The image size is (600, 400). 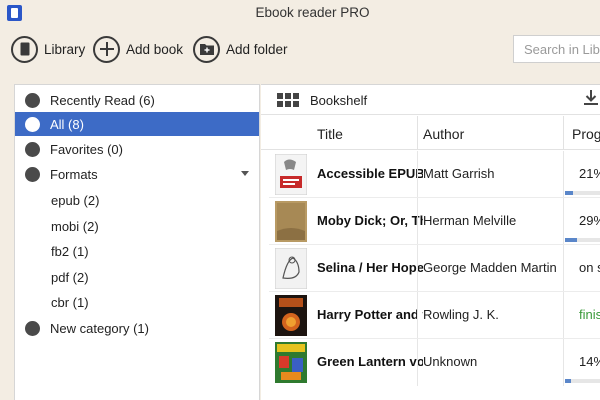 I want to click on library-button: Library, so click(x=48, y=49).